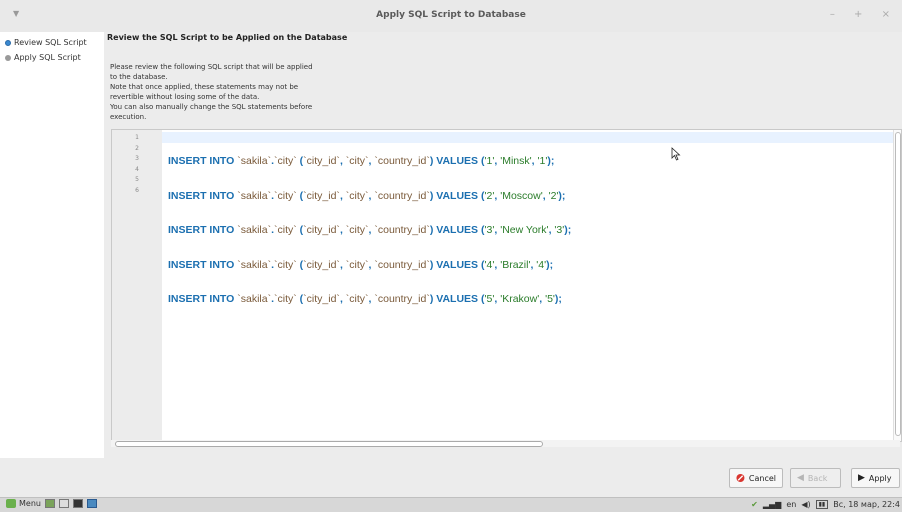  What do you see at coordinates (49, 503) in the screenshot?
I see `show-desktop-icon` at bounding box center [49, 503].